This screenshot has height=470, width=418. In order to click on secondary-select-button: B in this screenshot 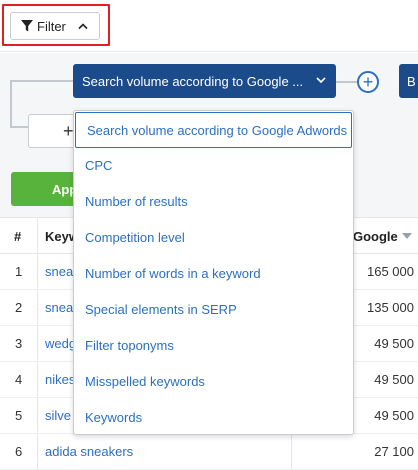, I will do `click(408, 81)`.